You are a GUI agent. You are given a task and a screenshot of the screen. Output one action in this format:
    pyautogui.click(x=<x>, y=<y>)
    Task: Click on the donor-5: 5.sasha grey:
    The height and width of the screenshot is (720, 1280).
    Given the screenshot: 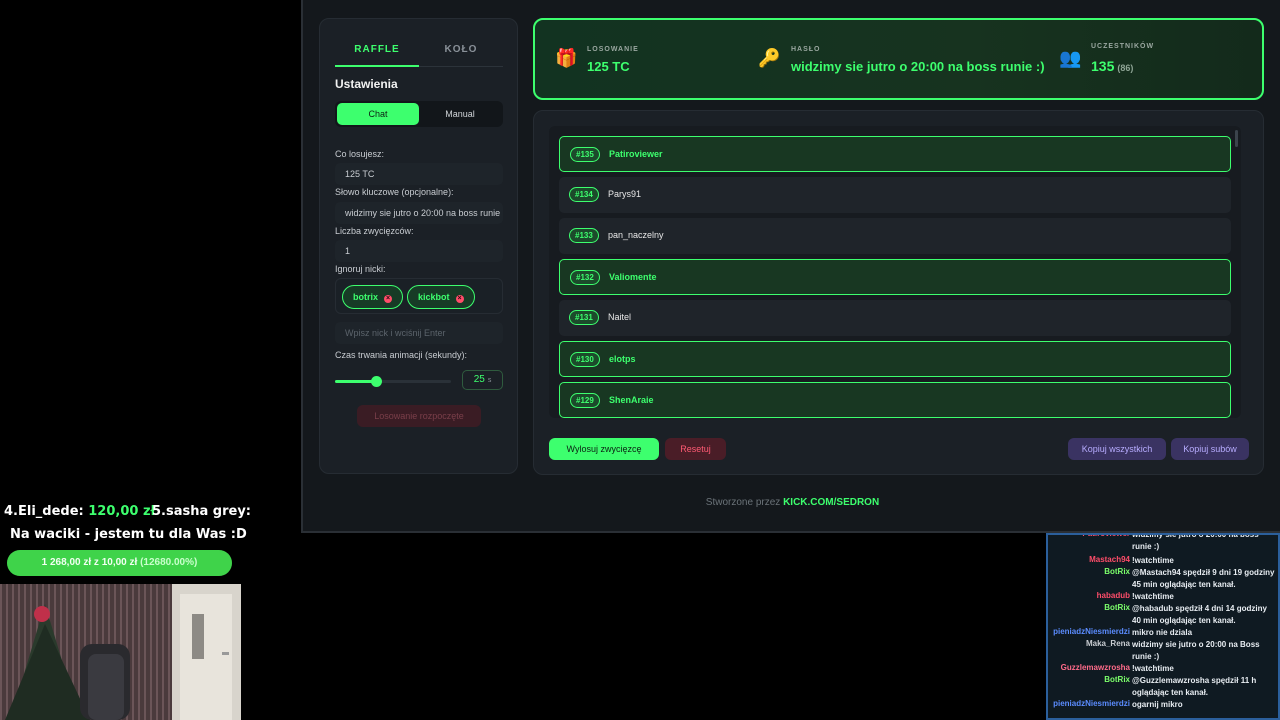 What is the action you would take?
    pyautogui.click(x=201, y=511)
    